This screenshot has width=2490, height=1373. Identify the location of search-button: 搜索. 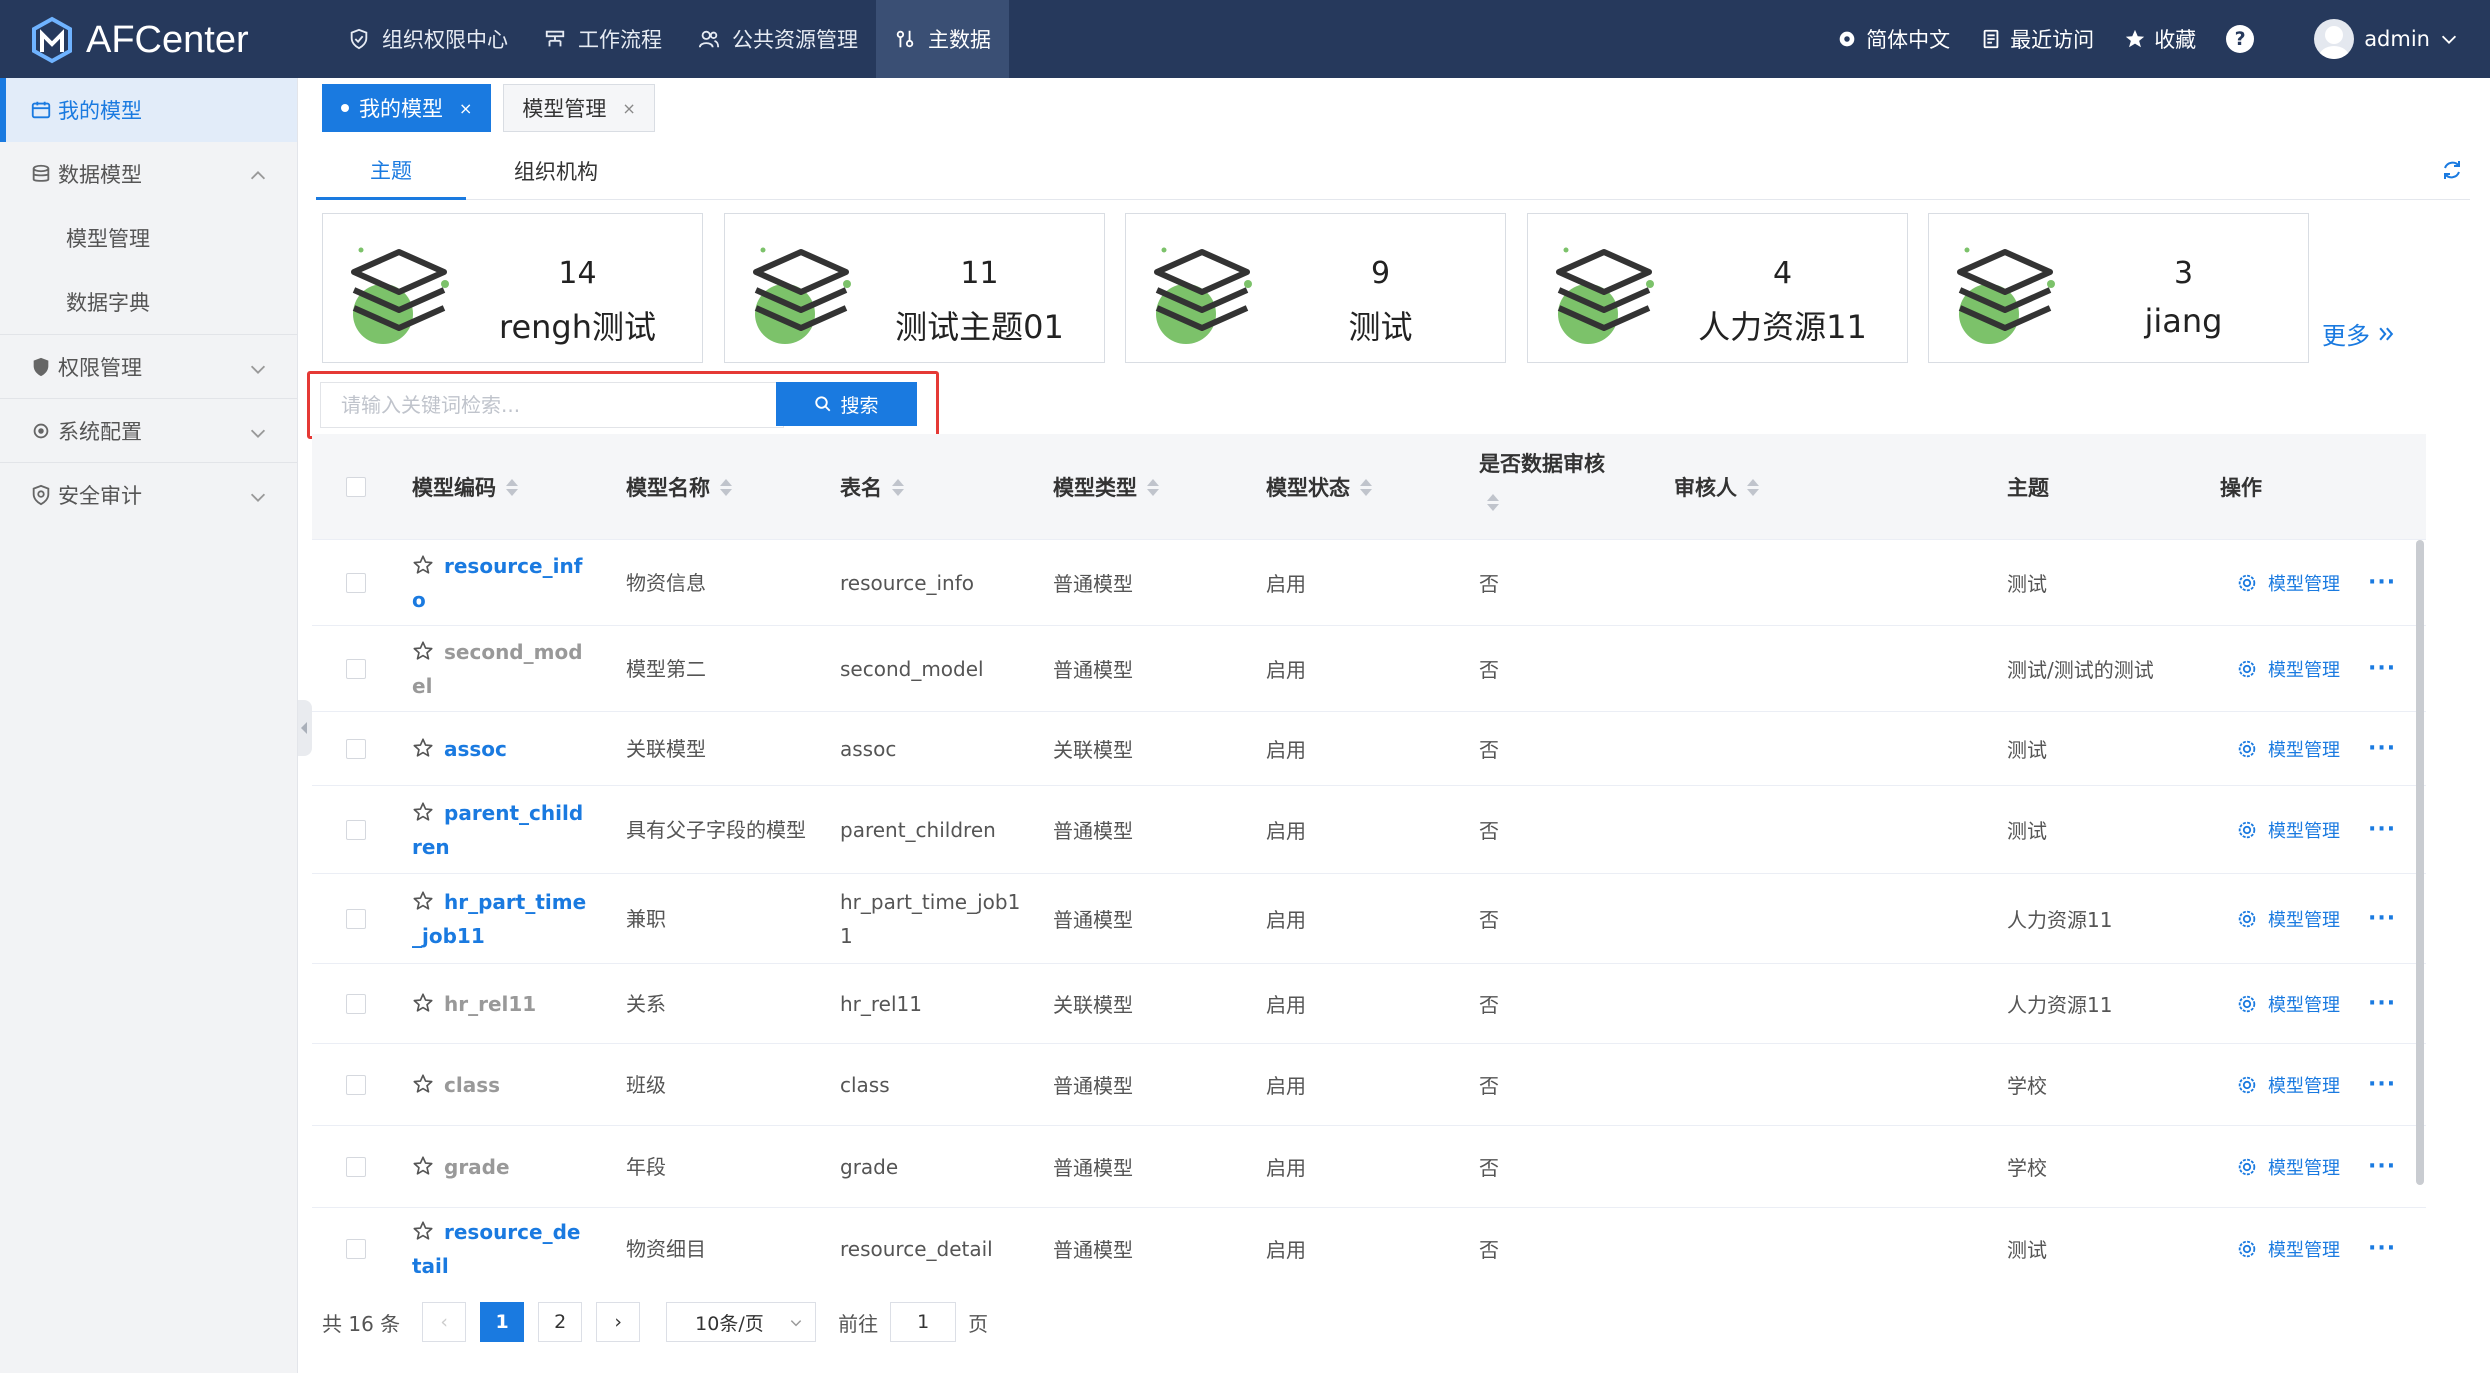
(846, 404).